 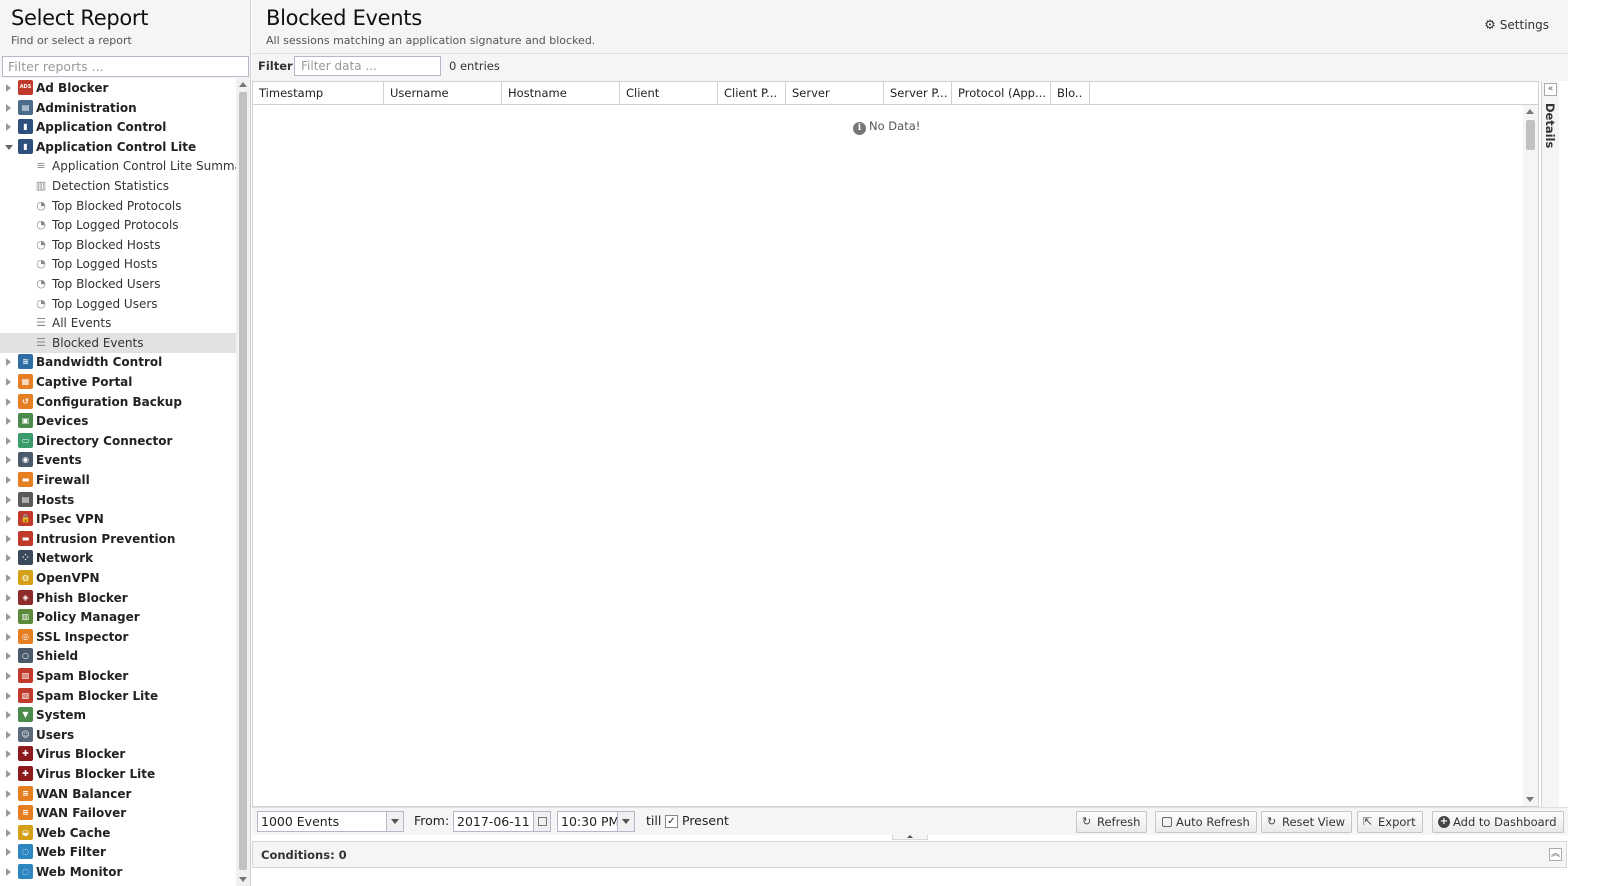 I want to click on auto-refresh-button: Auto Refresh, so click(x=1206, y=822).